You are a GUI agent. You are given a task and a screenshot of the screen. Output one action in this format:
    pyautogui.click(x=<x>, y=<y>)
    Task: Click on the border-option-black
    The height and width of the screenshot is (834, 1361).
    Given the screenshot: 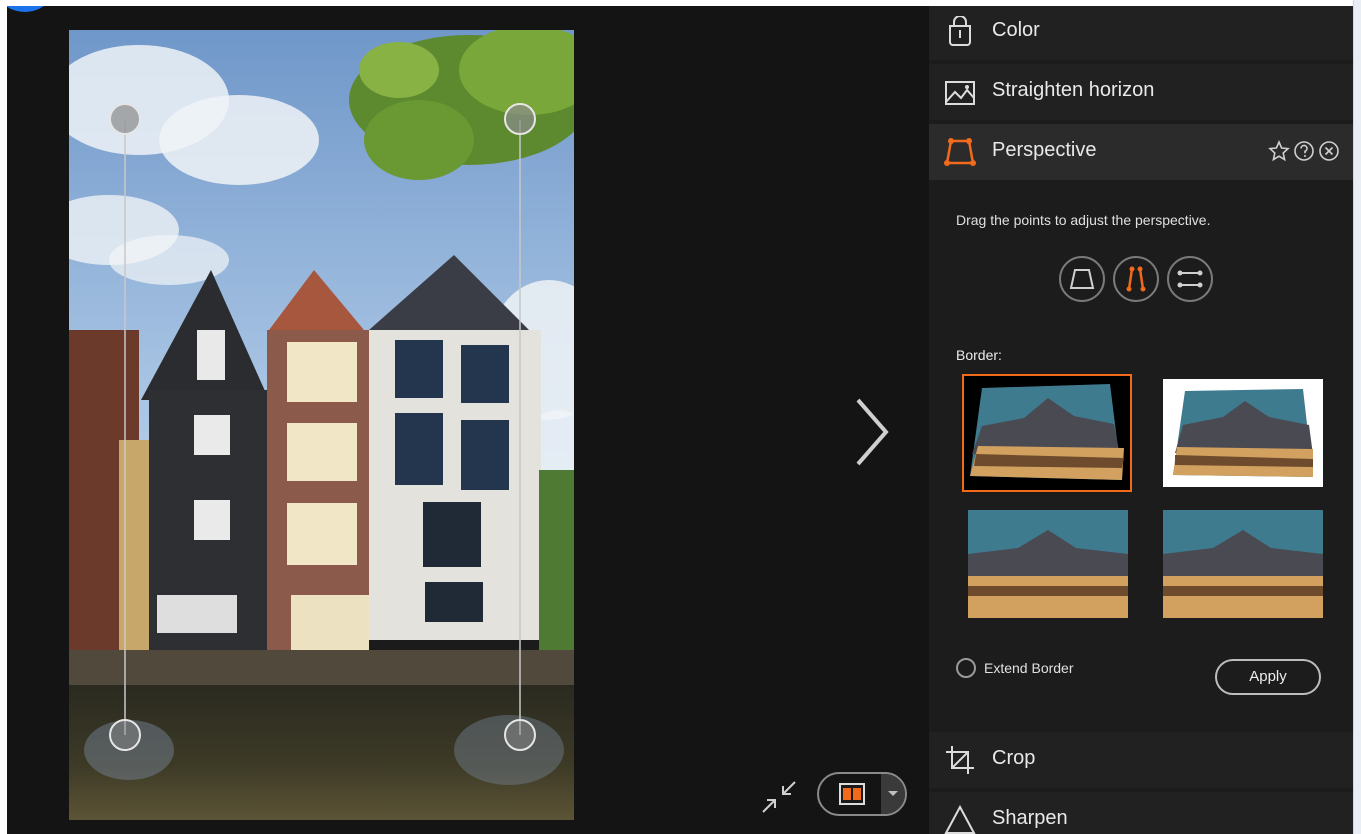 What is the action you would take?
    pyautogui.click(x=1047, y=433)
    